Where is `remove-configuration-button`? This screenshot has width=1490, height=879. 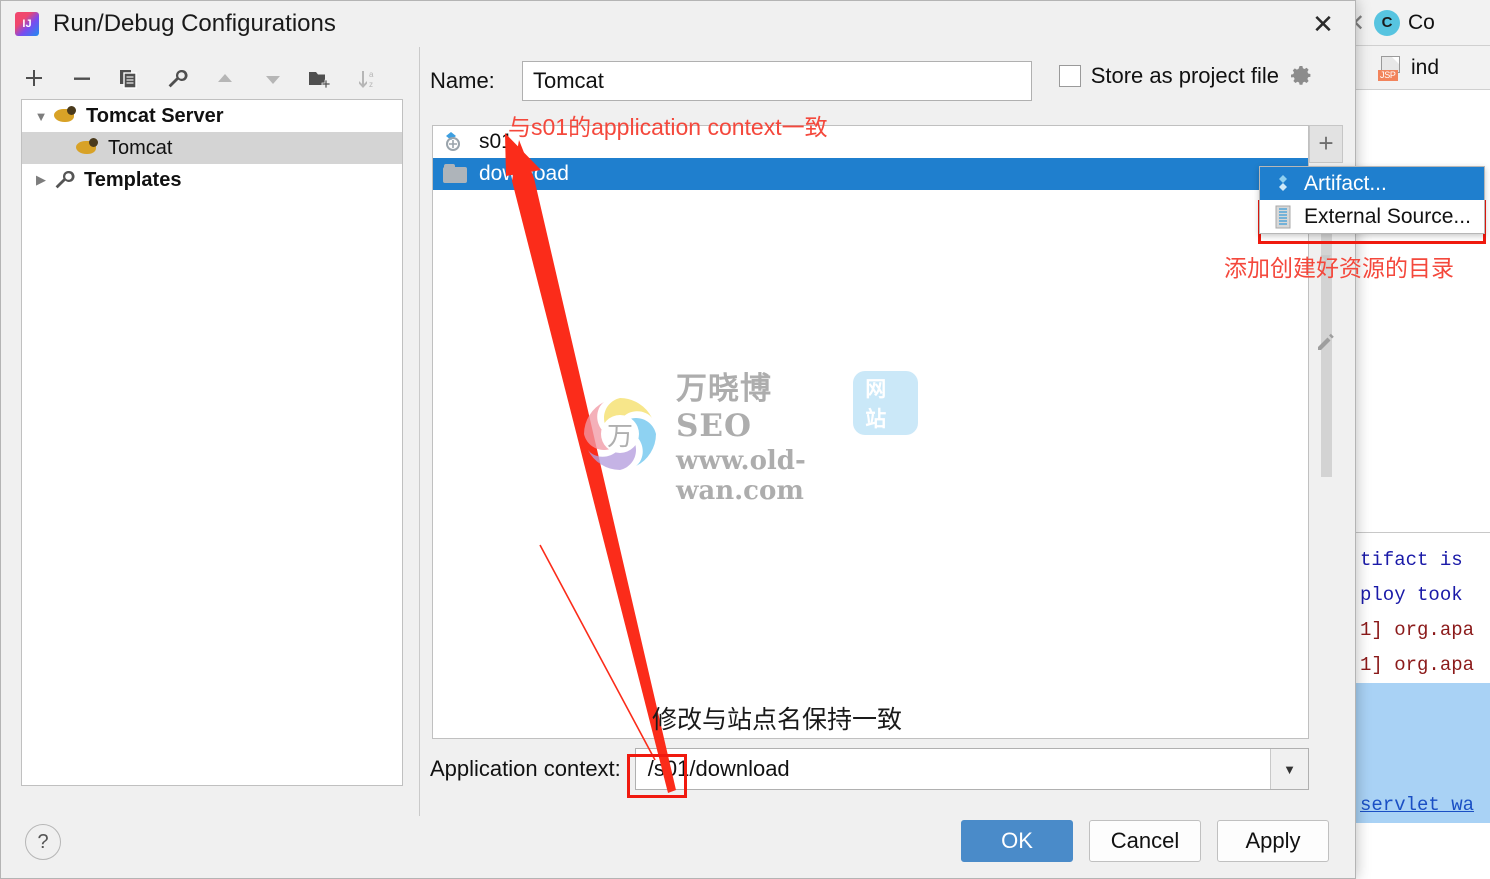
remove-configuration-button is located at coordinates (82, 79).